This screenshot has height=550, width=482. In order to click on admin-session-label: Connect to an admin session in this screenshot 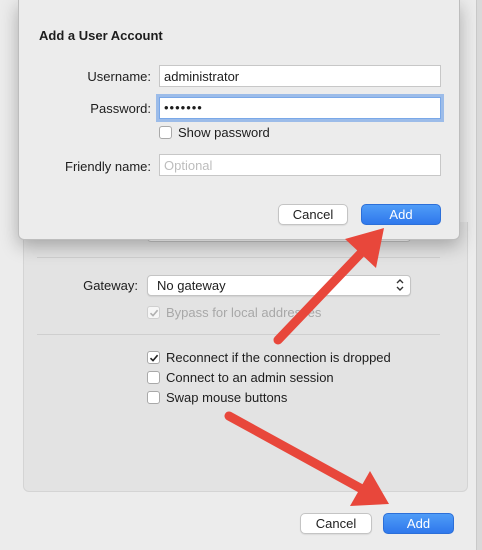, I will do `click(250, 377)`.